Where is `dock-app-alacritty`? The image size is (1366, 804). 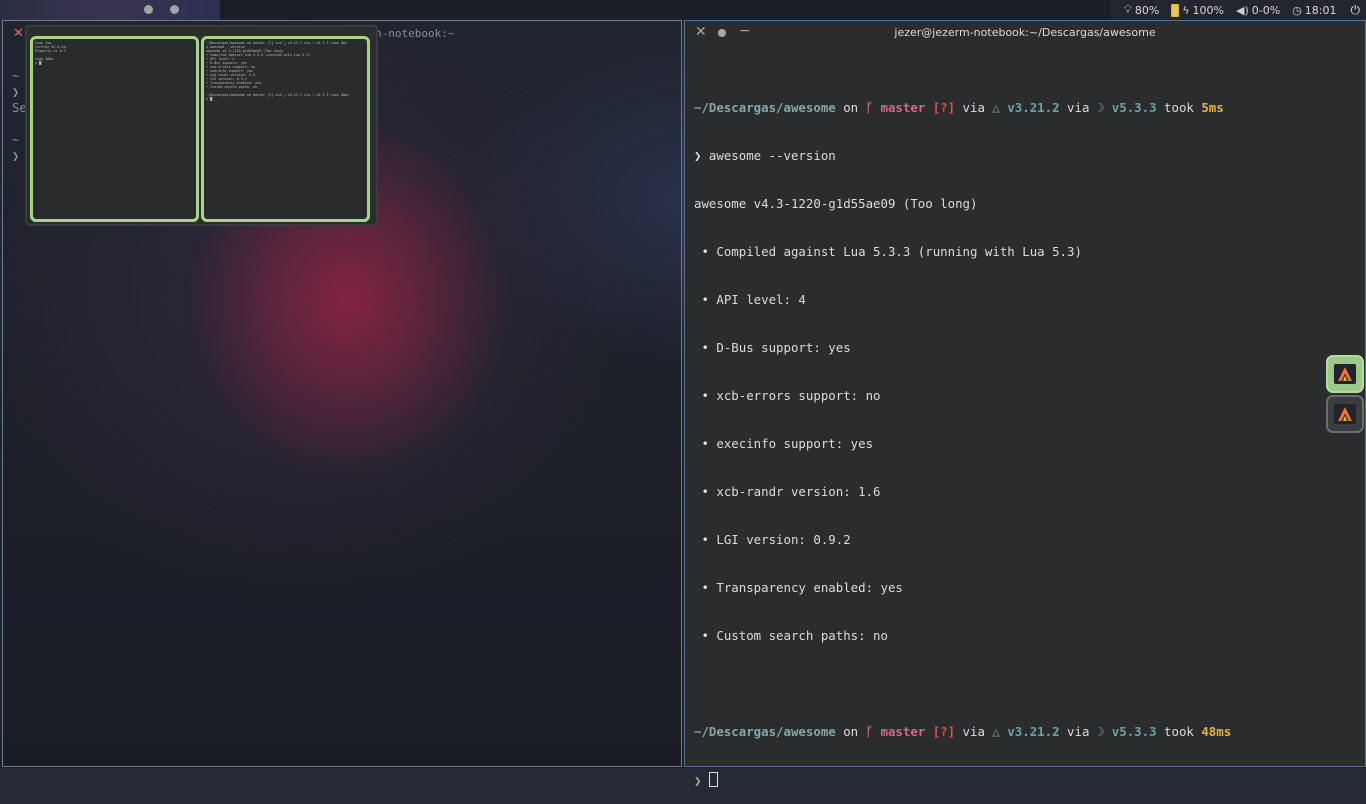
dock-app-alacritty is located at coordinates (1345, 414).